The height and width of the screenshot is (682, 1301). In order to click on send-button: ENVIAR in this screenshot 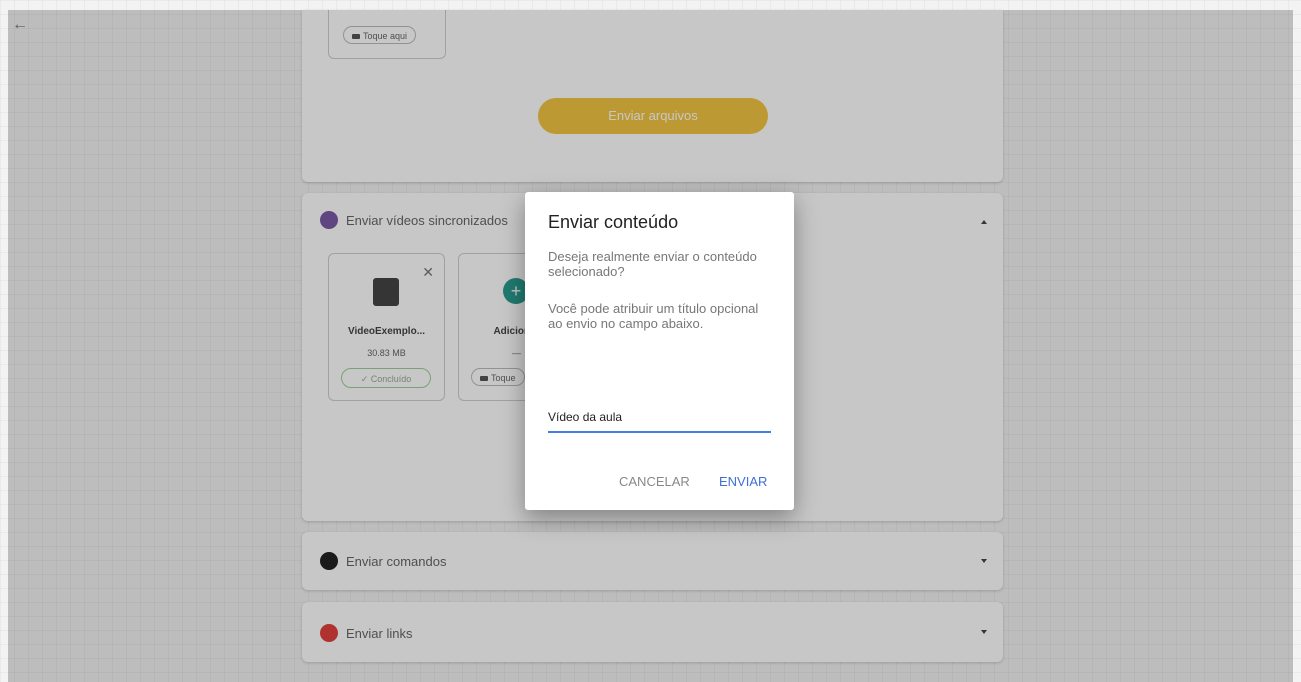, I will do `click(743, 481)`.